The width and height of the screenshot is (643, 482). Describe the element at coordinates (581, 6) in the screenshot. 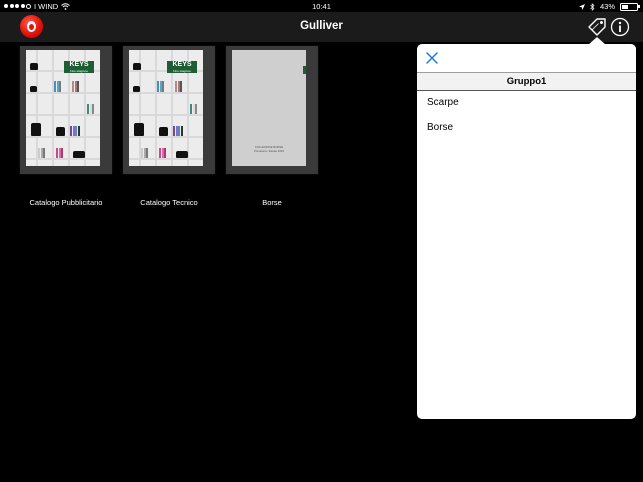

I see `location-icon` at that location.